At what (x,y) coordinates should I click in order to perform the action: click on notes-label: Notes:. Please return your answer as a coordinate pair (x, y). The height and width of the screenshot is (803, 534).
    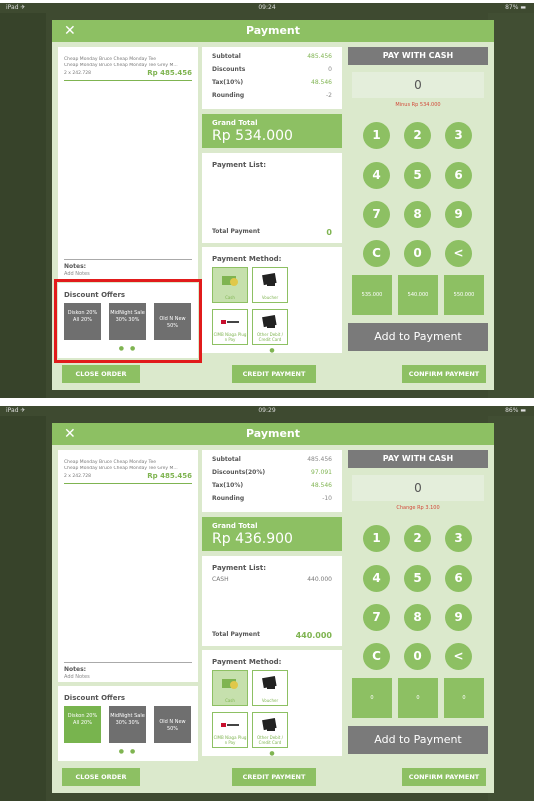
    Looking at the image, I should click on (75, 669).